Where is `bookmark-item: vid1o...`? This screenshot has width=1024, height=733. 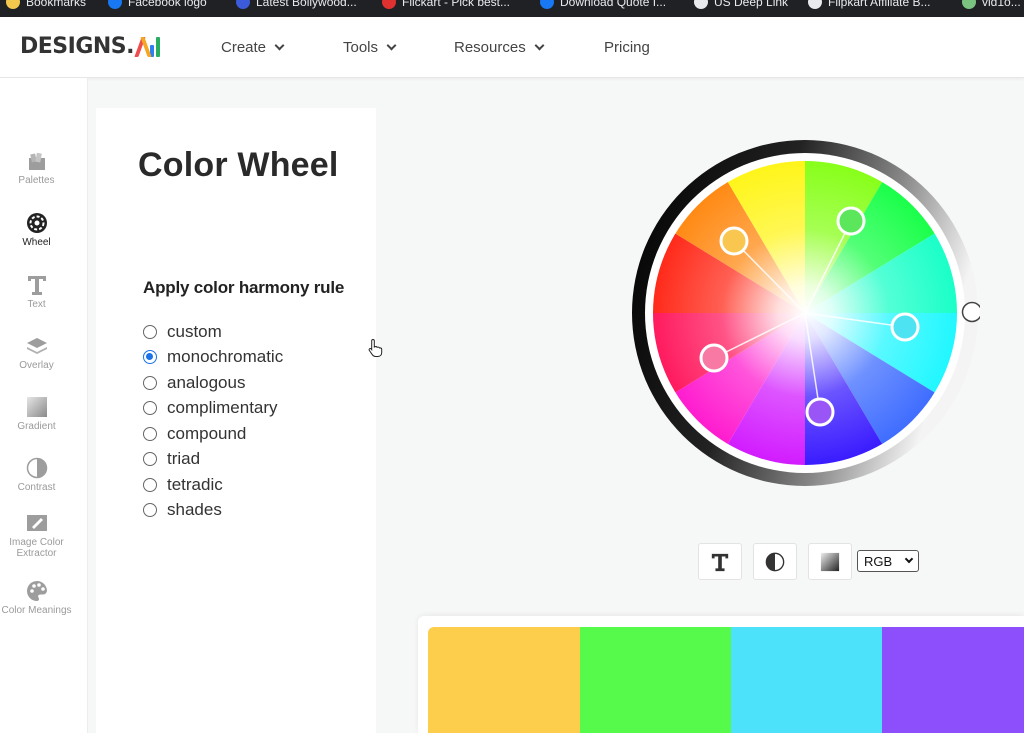
bookmark-item: vid1o... is located at coordinates (991, 4).